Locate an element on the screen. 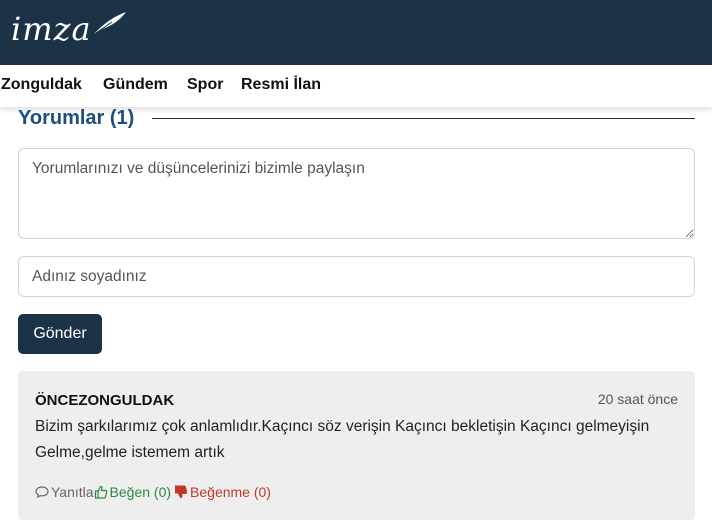 The image size is (712, 528). quill-icon is located at coordinates (110, 23).